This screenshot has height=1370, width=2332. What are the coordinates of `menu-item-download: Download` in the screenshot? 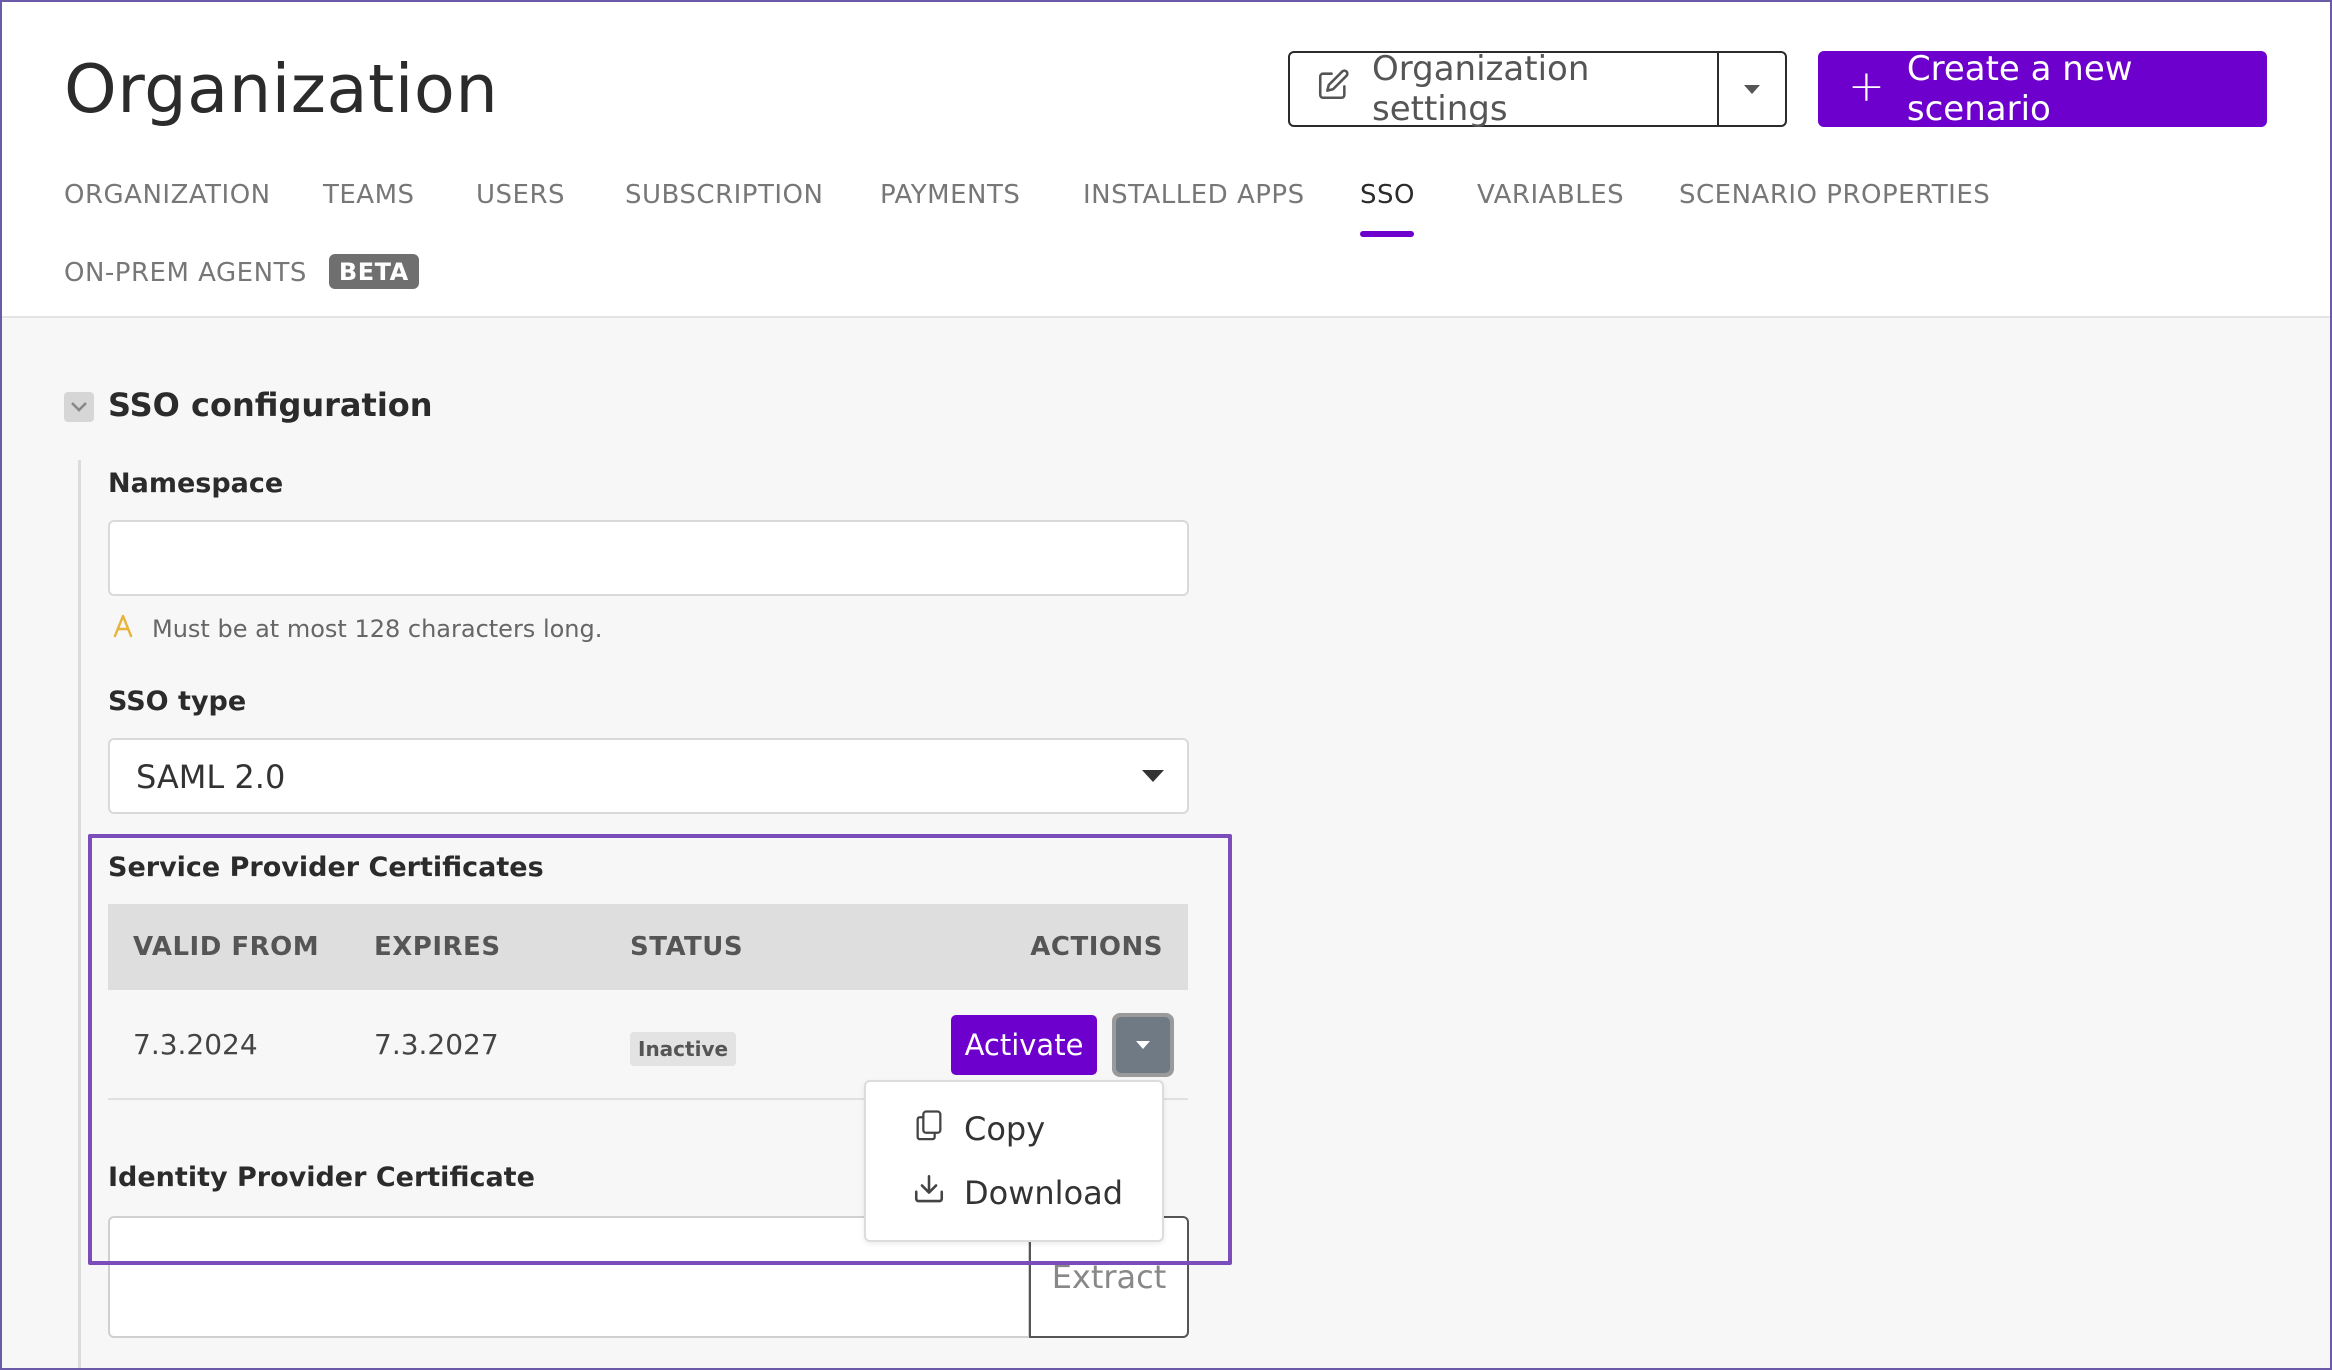 It's located at (1017, 1193).